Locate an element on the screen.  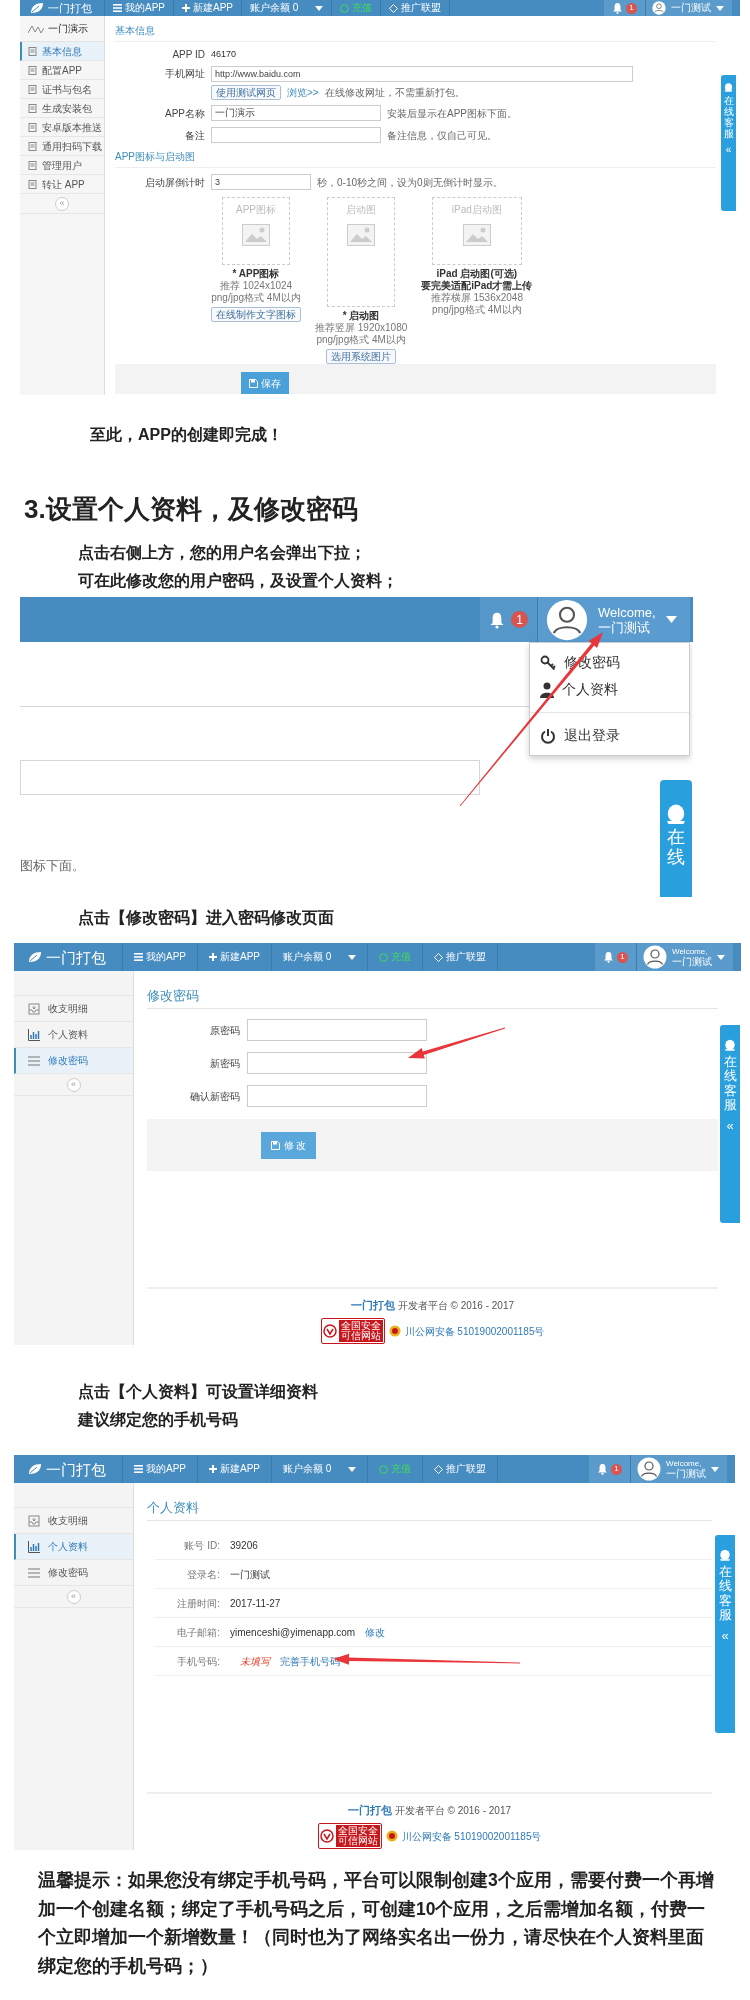
key-icon is located at coordinates (548, 662).